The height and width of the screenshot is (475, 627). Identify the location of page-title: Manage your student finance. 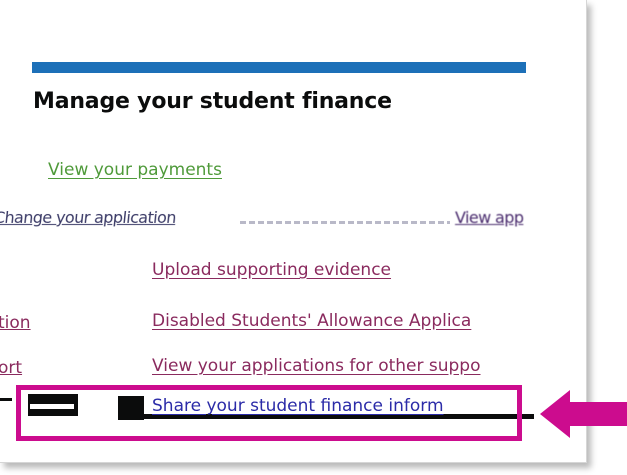
(212, 101).